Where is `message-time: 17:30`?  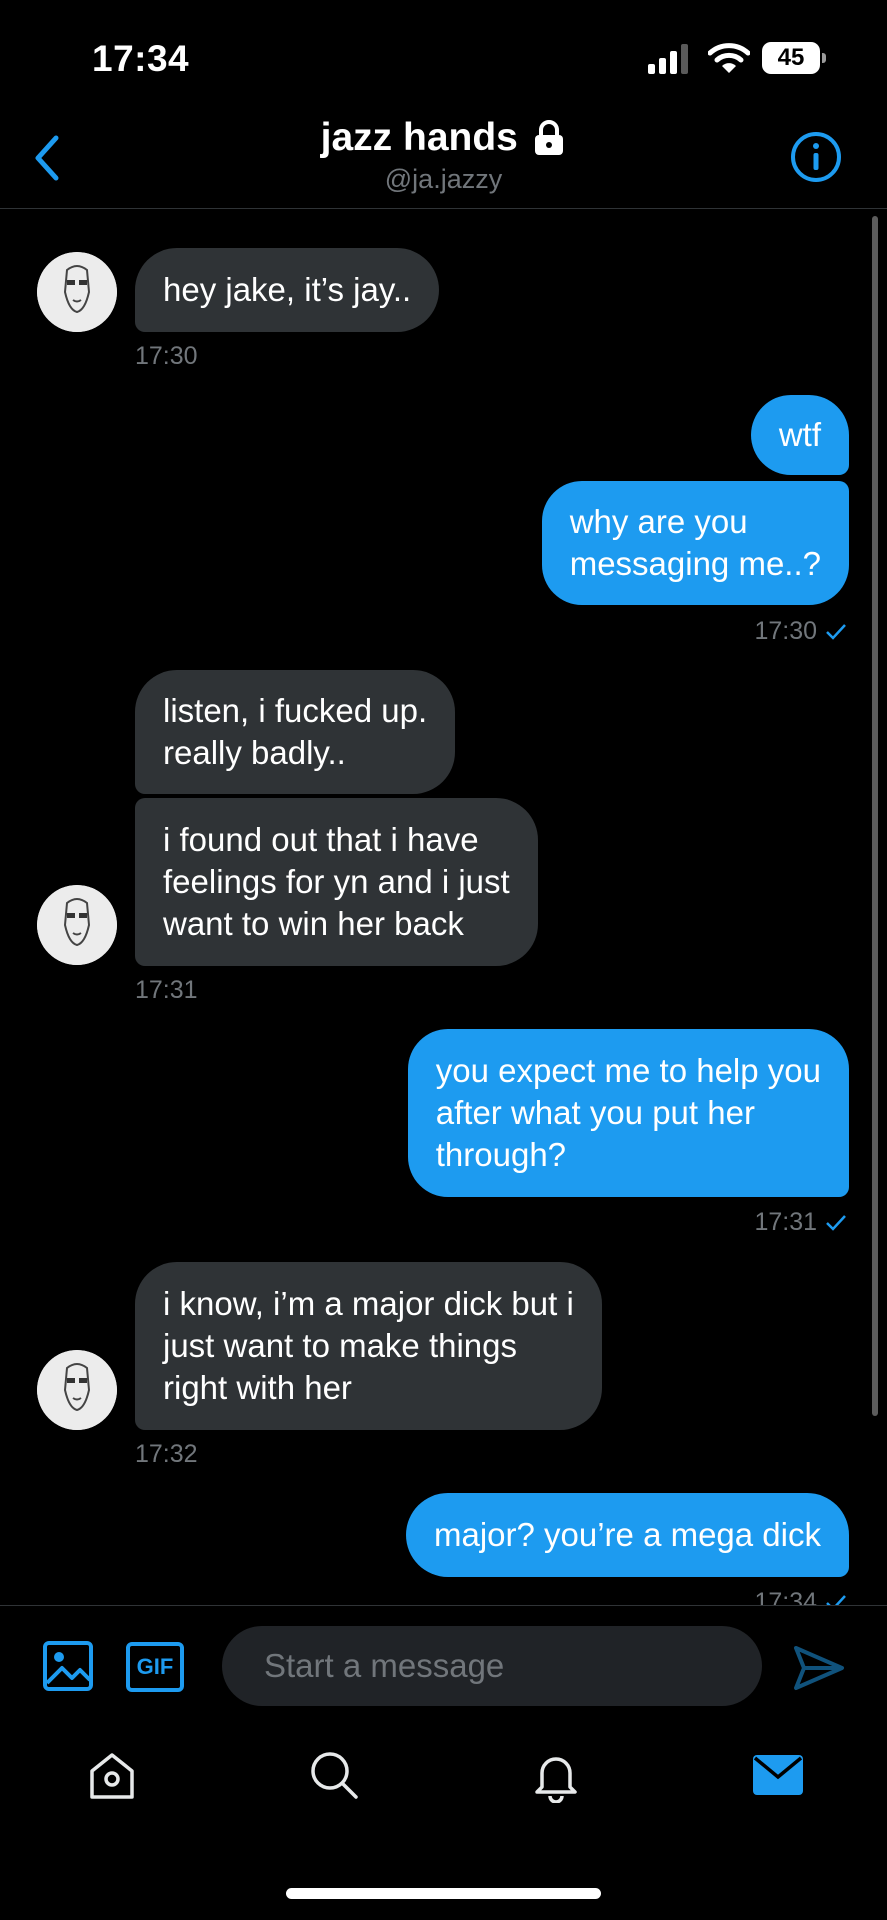
message-time: 17:30 is located at coordinates (785, 631).